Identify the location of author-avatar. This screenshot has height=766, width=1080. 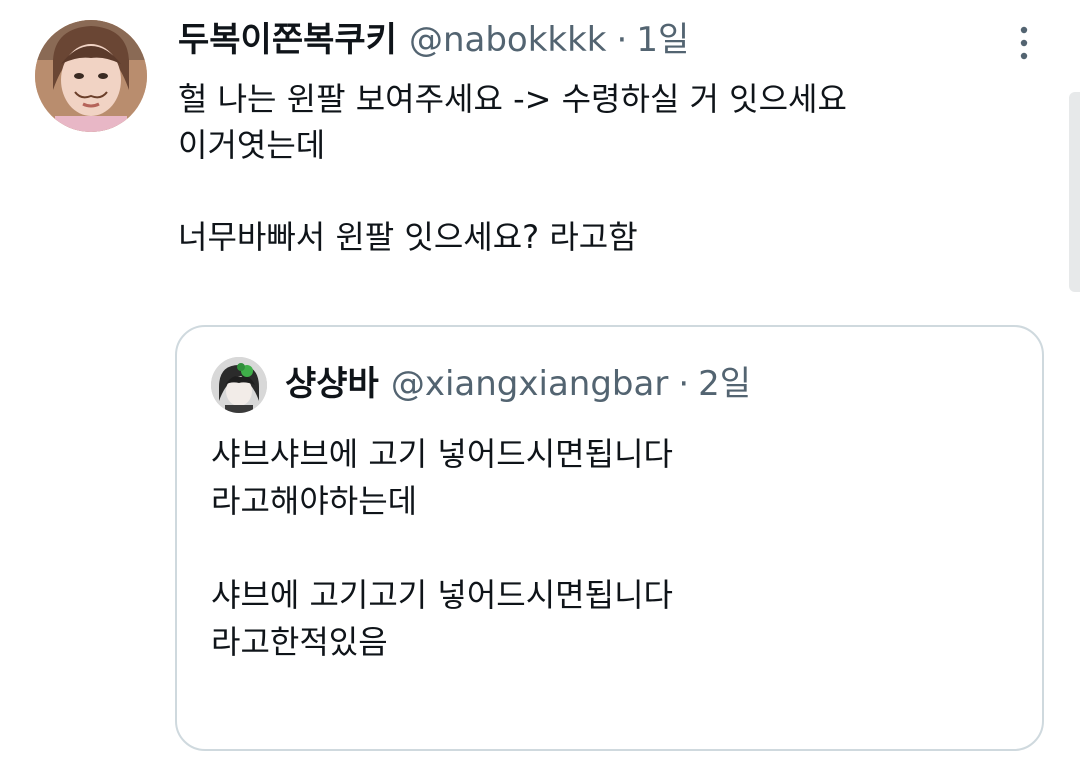
(91, 76).